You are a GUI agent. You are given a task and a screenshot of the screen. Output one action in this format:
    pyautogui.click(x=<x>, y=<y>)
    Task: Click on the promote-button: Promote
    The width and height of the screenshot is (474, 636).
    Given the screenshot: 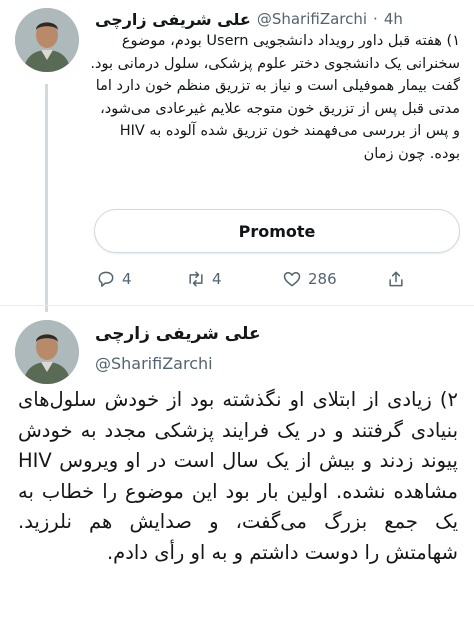 What is the action you would take?
    pyautogui.click(x=277, y=231)
    